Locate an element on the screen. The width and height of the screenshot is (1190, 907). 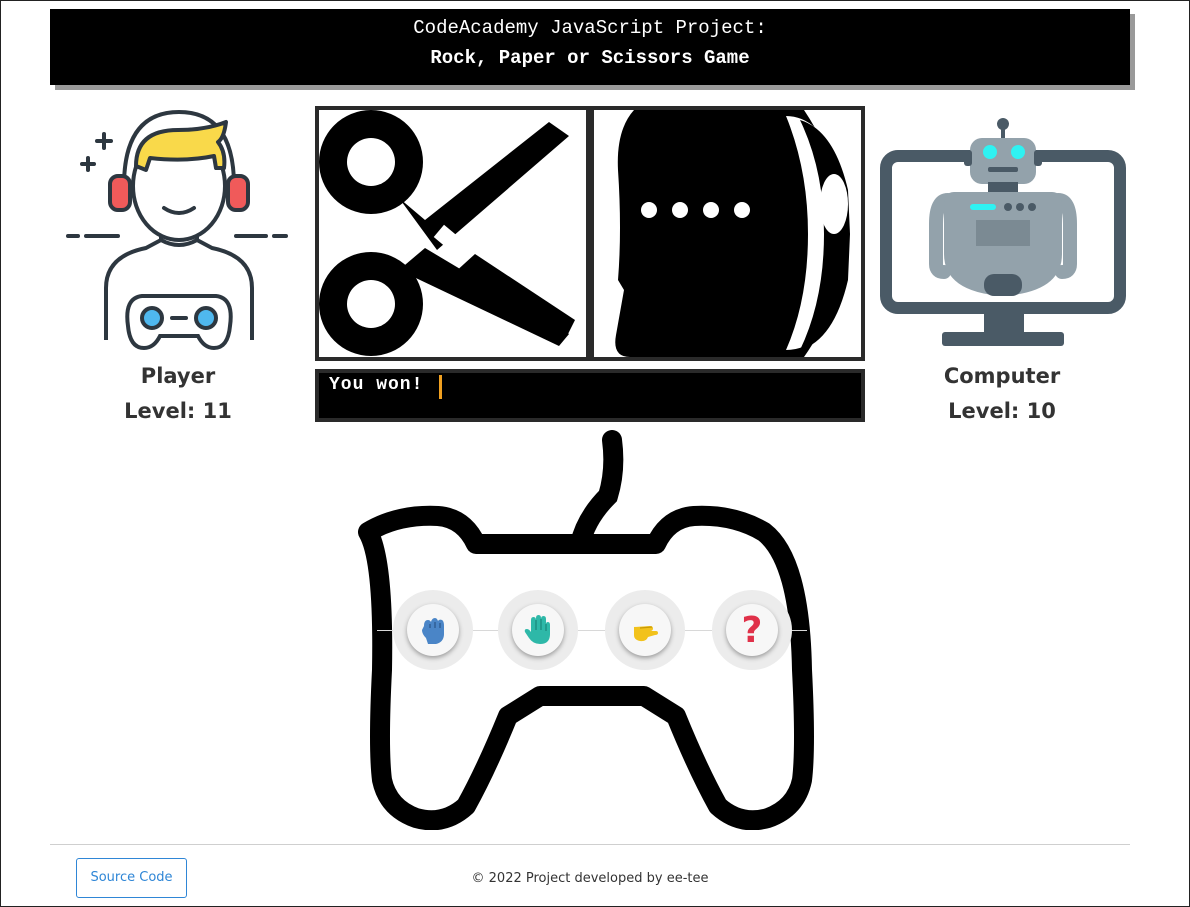
paper-button is located at coordinates (538, 630).